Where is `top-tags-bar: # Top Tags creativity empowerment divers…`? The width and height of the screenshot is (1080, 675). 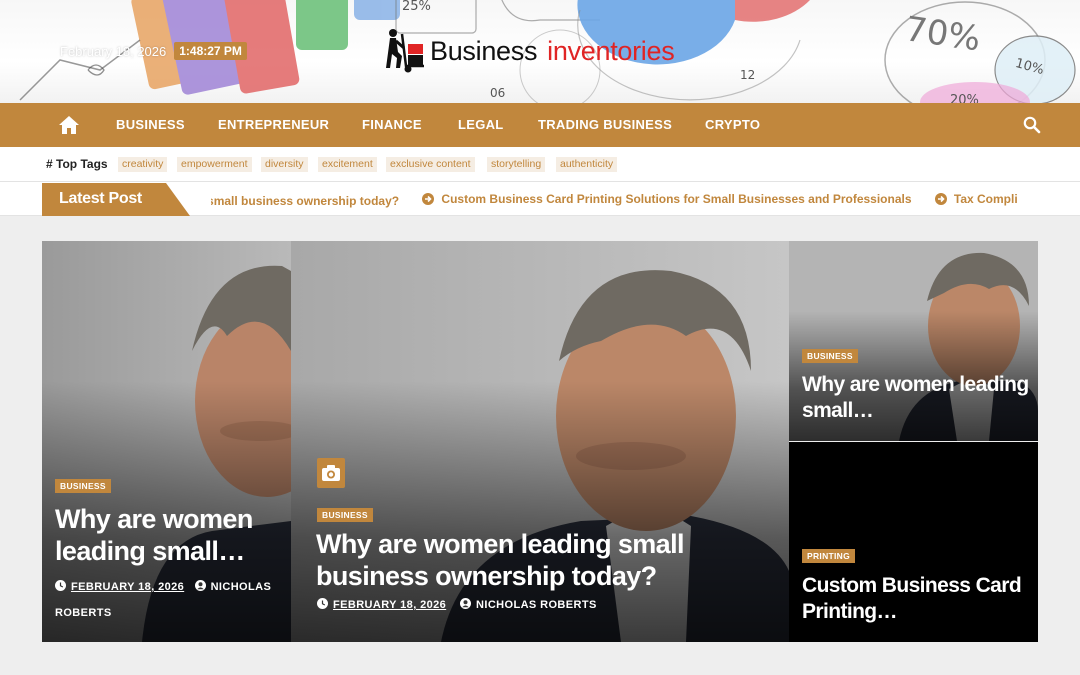
top-tags-bar: # Top Tags creativity empowerment divers… is located at coordinates (540, 164).